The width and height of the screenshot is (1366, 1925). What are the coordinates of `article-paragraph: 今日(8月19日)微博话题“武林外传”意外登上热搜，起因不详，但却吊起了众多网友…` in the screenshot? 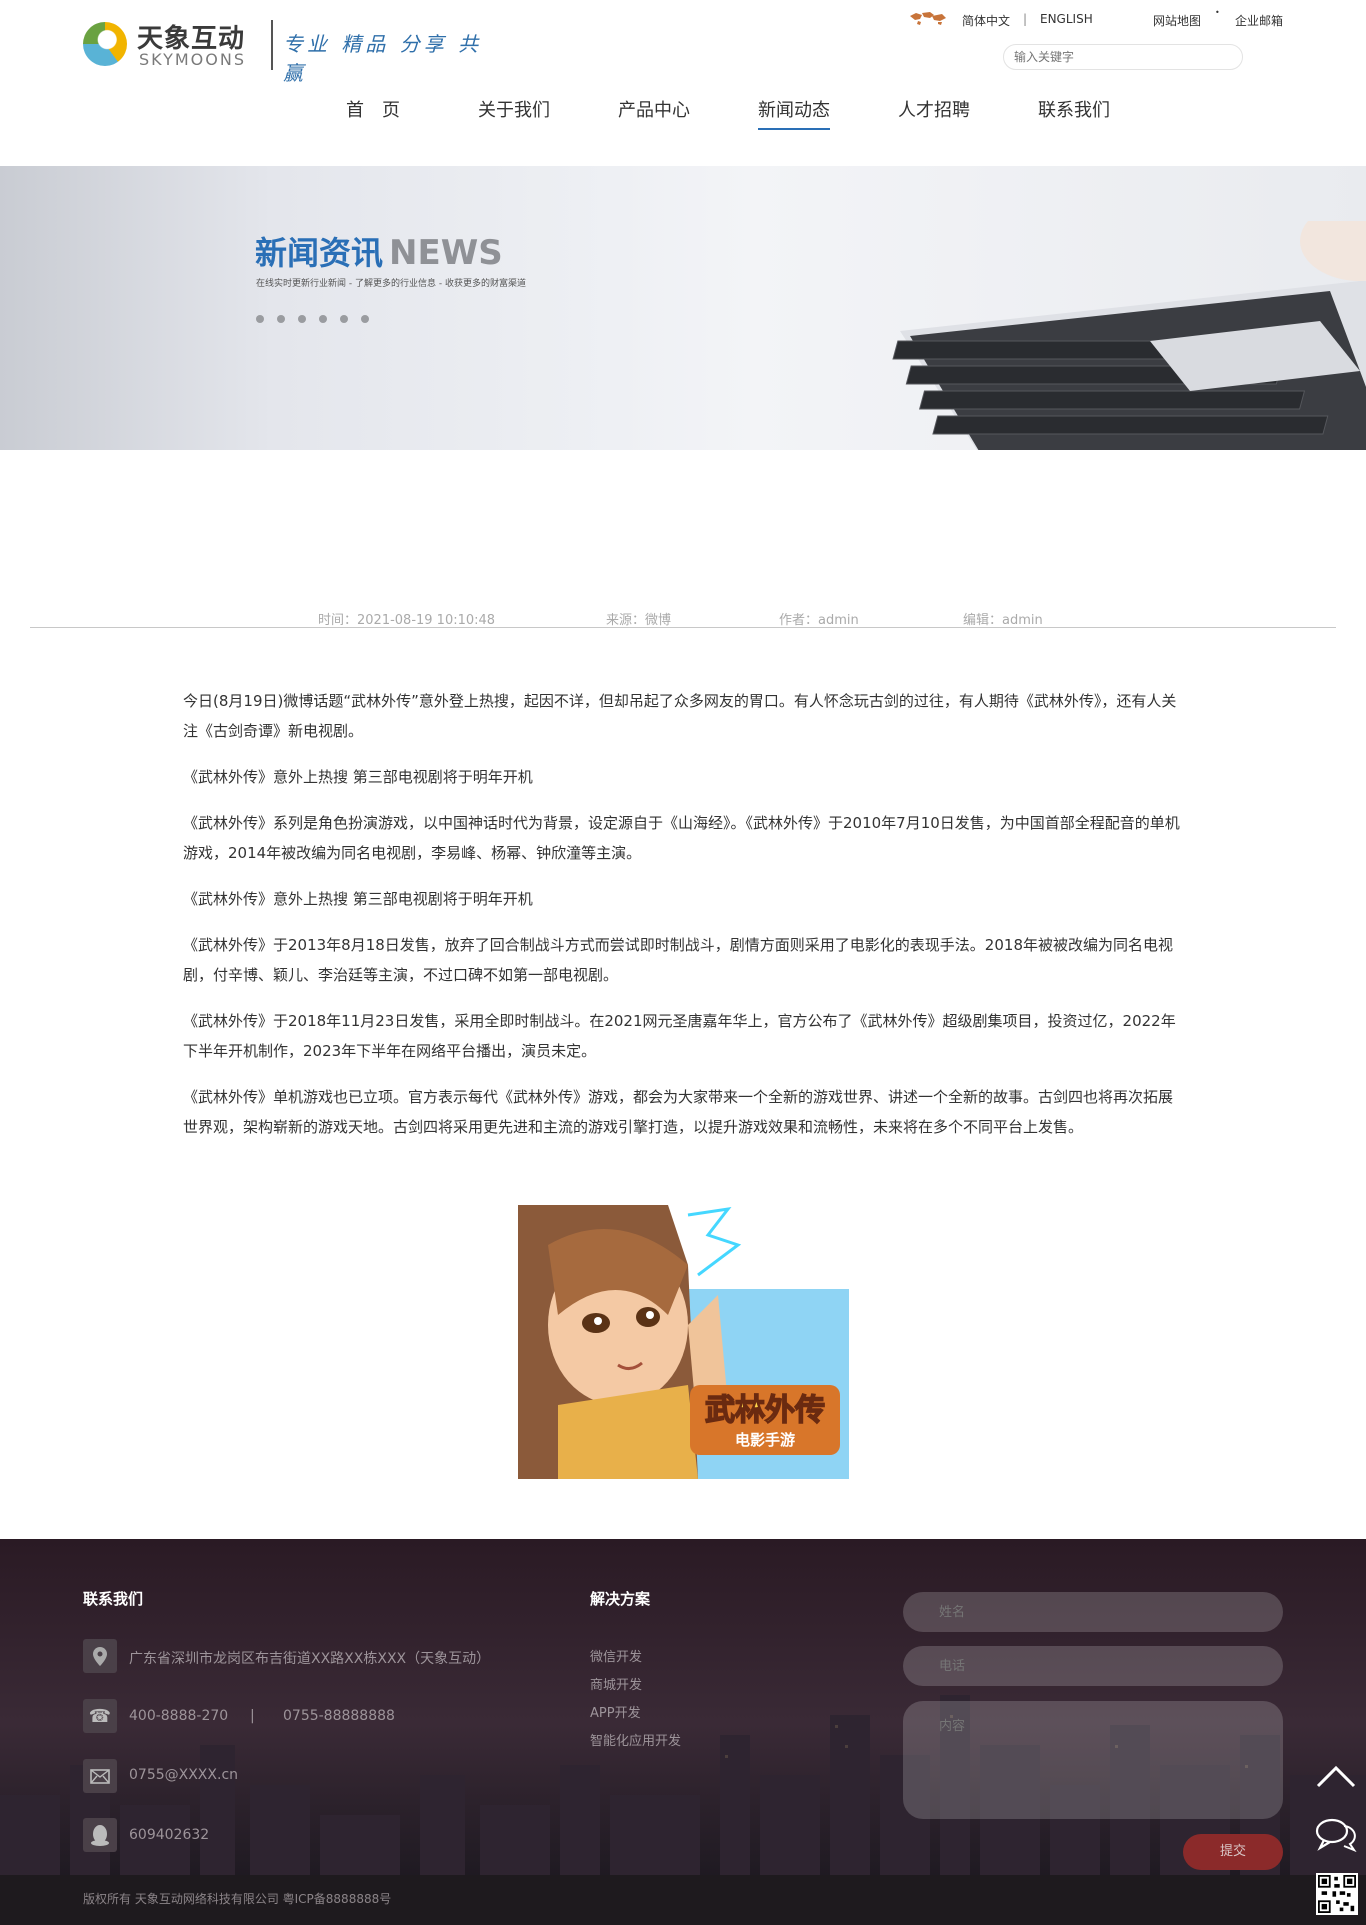 It's located at (680, 716).